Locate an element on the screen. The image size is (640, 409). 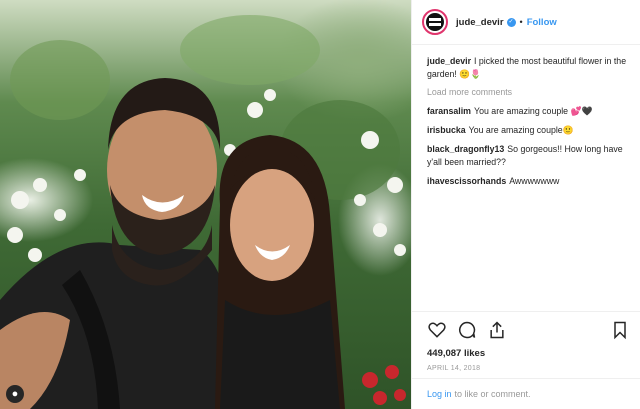
login-link: Log in is located at coordinates (439, 394).